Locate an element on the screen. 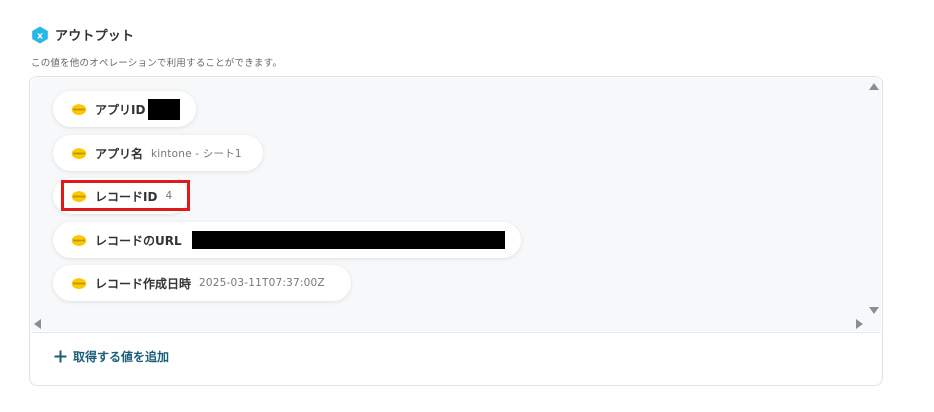 The width and height of the screenshot is (934, 412). scroll-up-arrow-icon is located at coordinates (874, 86).